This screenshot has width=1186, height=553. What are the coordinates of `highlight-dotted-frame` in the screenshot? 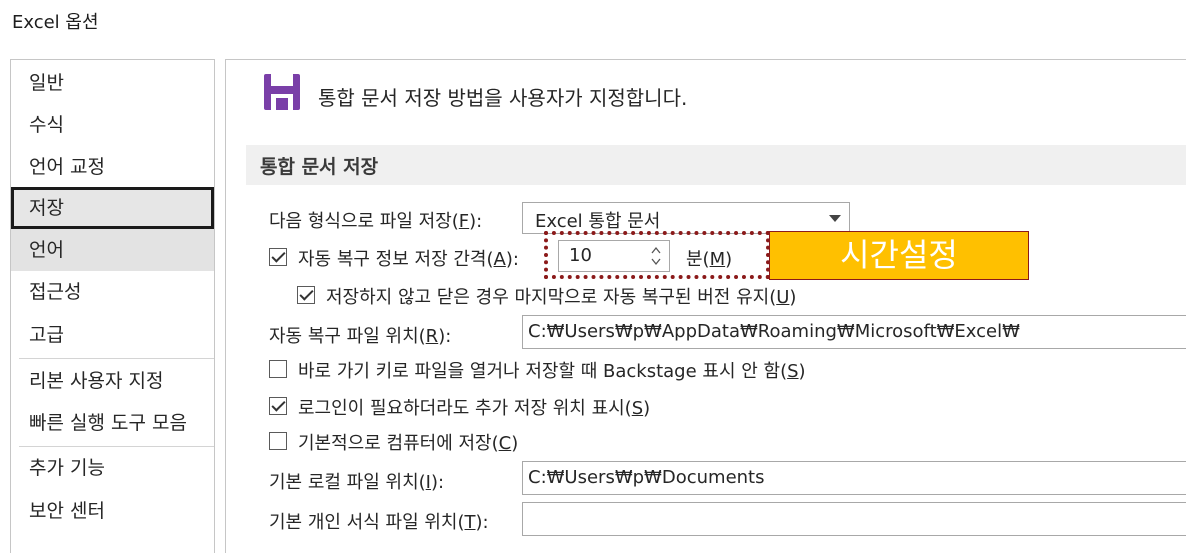 It's located at (657, 255).